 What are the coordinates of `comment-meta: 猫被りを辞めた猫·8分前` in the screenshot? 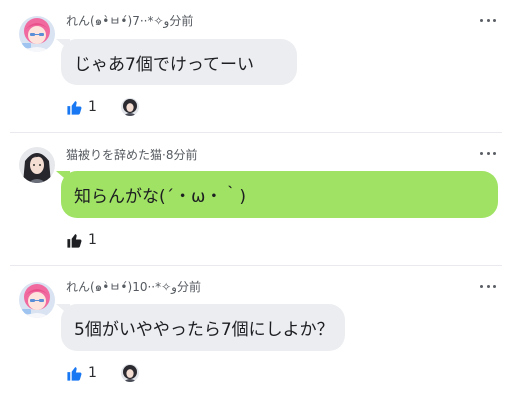 It's located at (131, 154).